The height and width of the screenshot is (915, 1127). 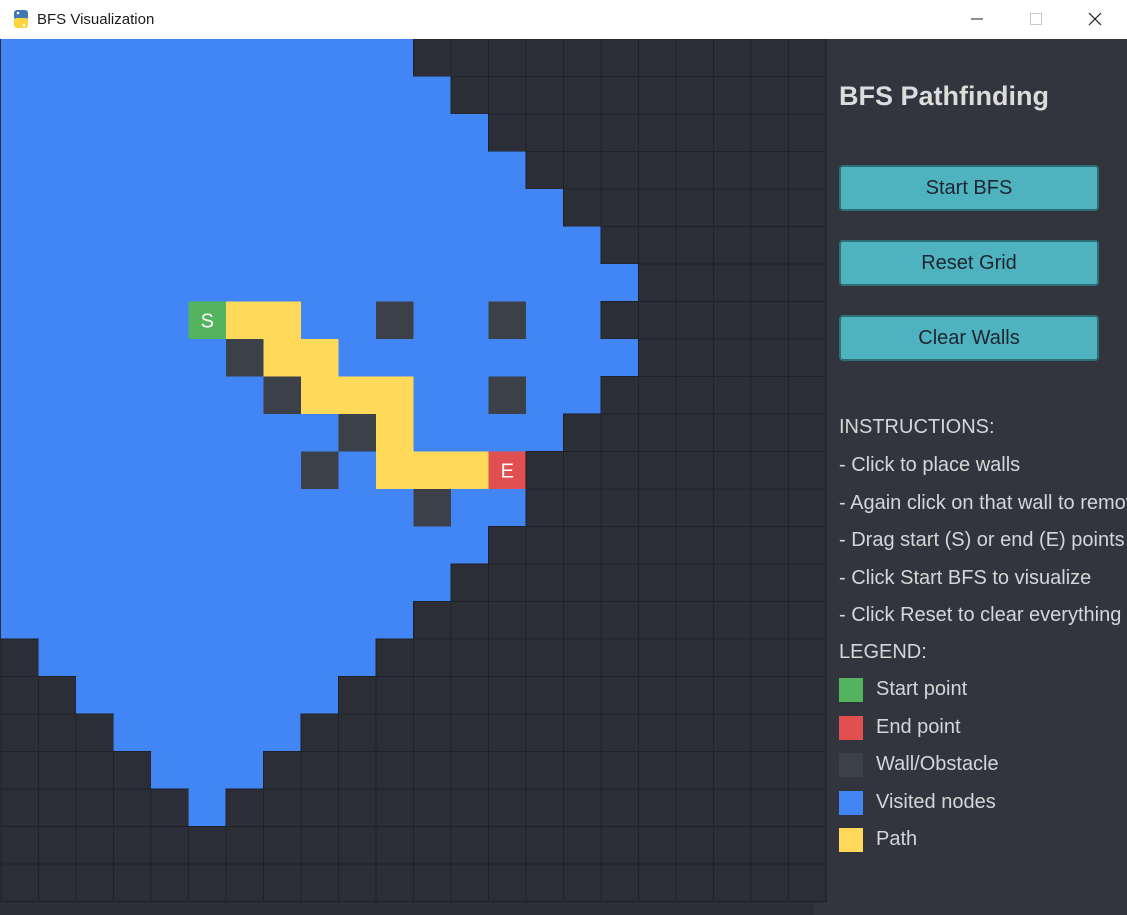 What do you see at coordinates (395, 320) in the screenshot?
I see `wall-cell` at bounding box center [395, 320].